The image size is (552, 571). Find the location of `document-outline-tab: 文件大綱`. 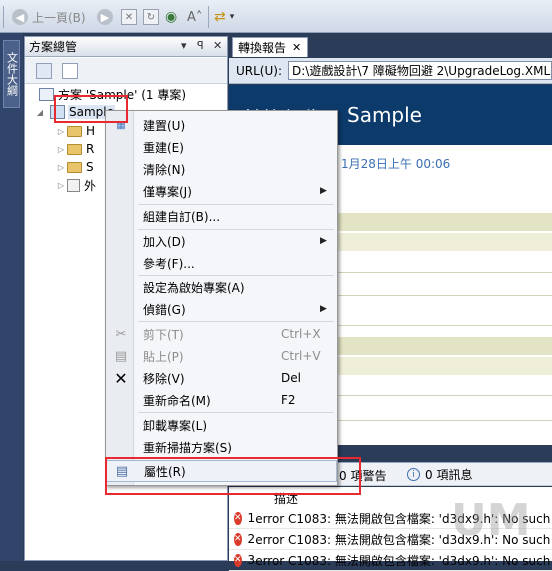

document-outline-tab: 文件大綱 is located at coordinates (11, 74).